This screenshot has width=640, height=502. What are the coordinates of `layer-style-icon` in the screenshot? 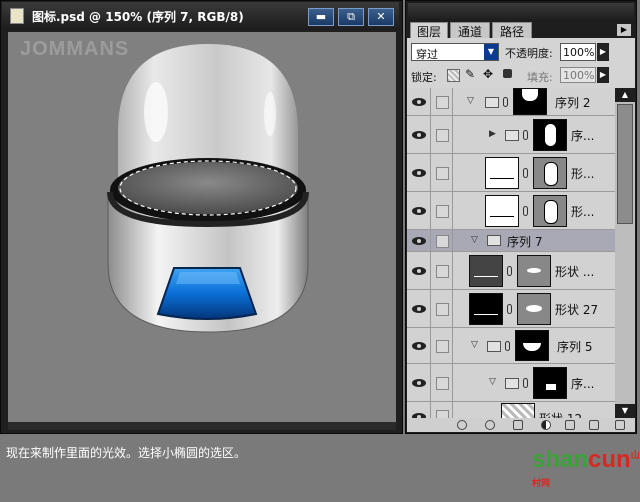 It's located at (490, 425).